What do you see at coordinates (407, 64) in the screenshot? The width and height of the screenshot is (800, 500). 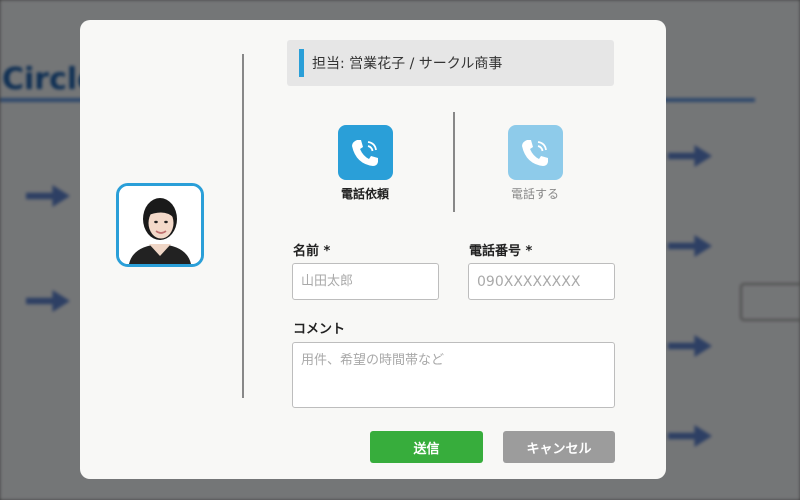 I see `assignee-text: 担当: 営業花子 / サークル商事` at bounding box center [407, 64].